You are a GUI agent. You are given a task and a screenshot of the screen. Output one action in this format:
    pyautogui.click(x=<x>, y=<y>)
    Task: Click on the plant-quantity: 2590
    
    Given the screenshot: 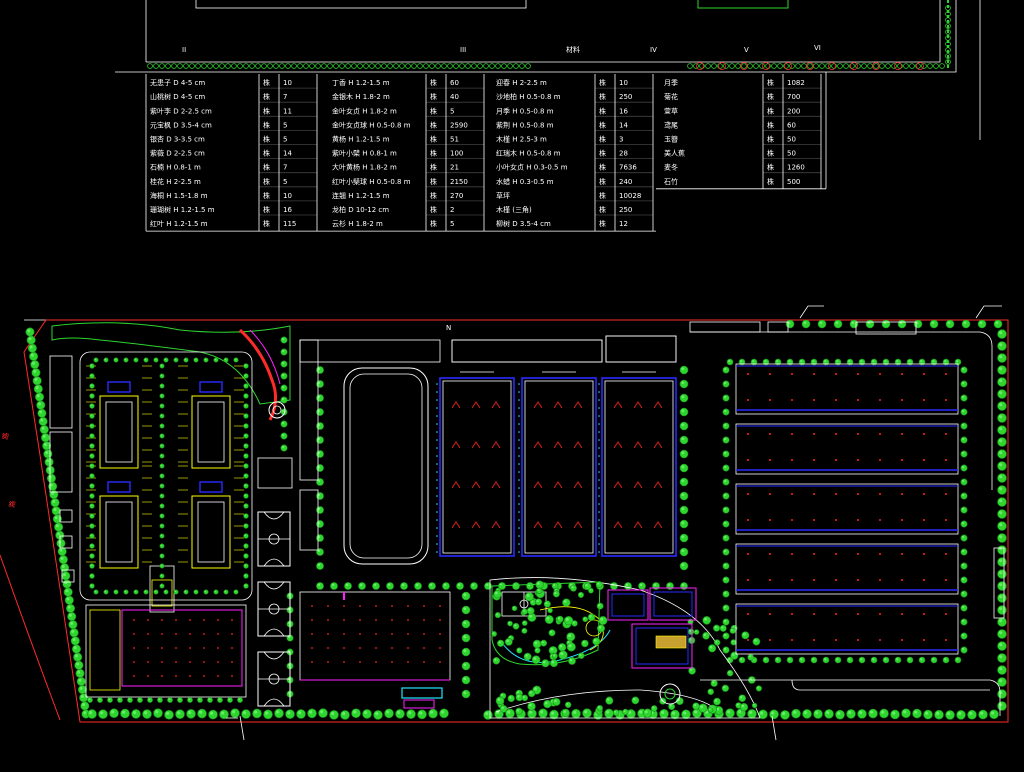 What is the action you would take?
    pyautogui.click(x=459, y=125)
    